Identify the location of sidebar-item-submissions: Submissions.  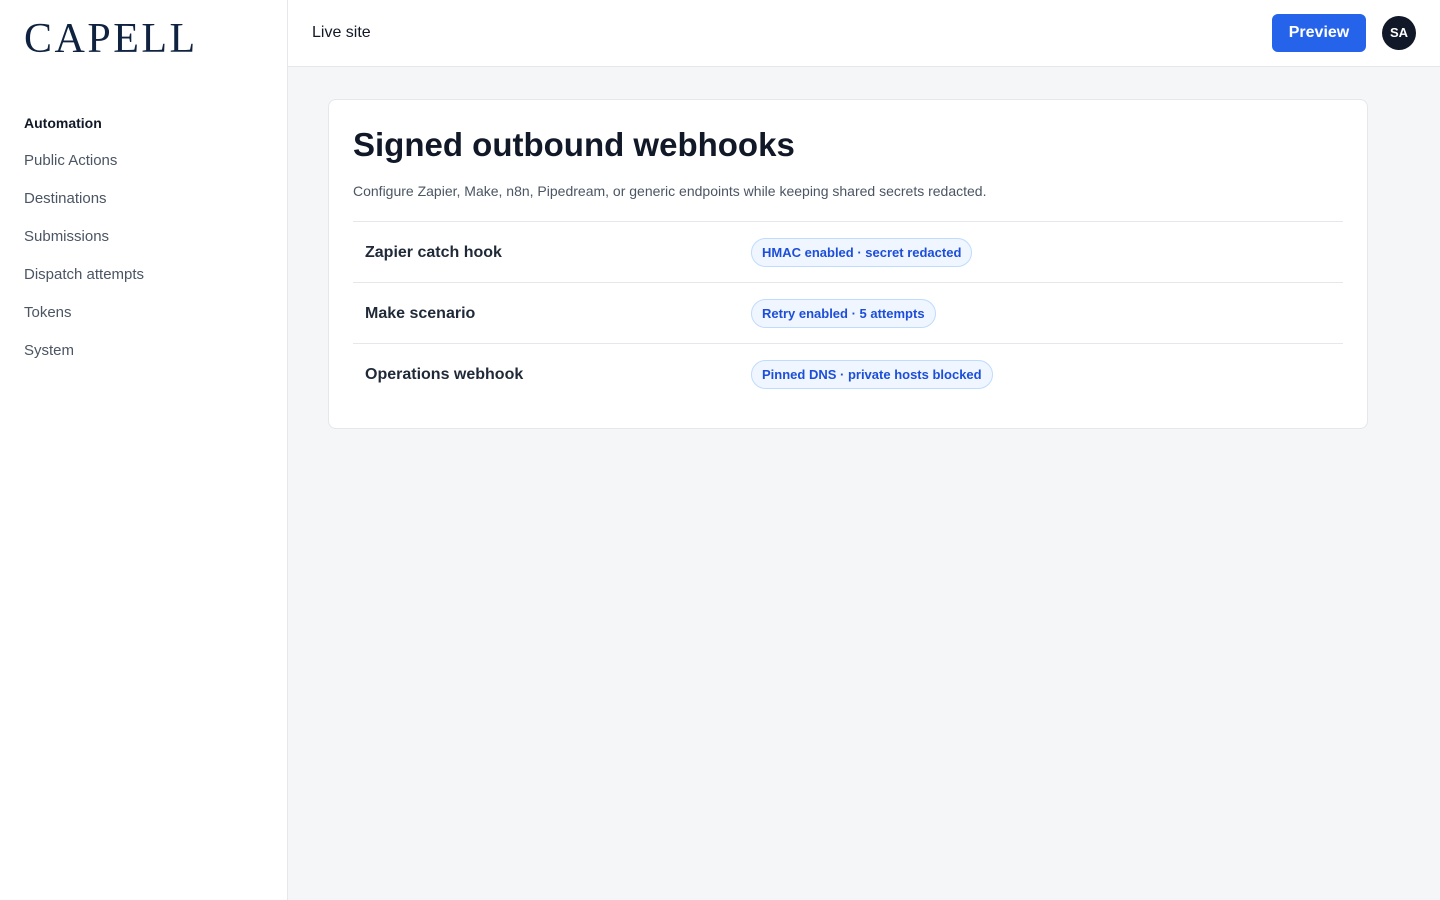
(143, 237).